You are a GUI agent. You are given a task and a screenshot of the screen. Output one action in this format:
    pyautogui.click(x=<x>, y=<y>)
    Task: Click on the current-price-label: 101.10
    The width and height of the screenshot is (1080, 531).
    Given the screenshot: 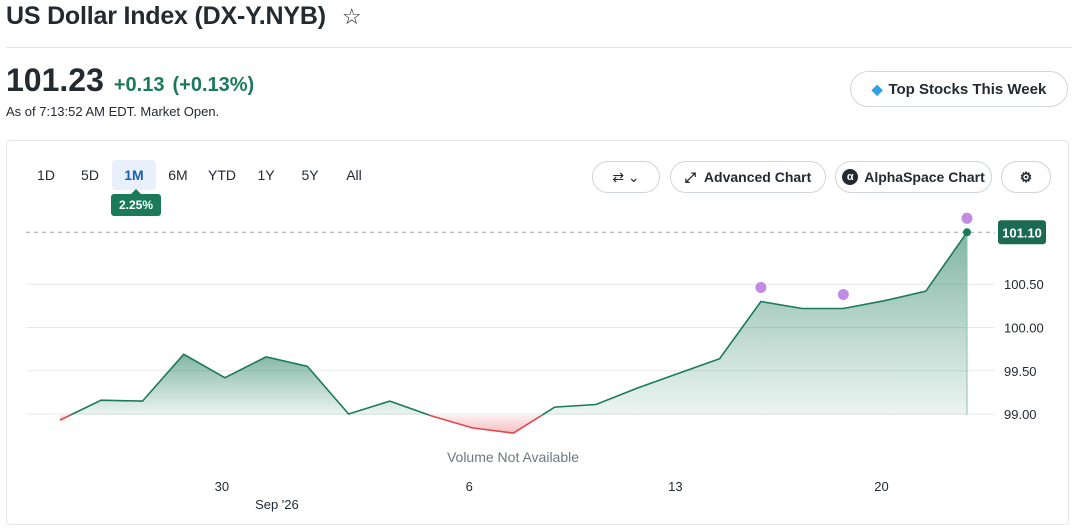 What is the action you would take?
    pyautogui.click(x=1022, y=232)
    